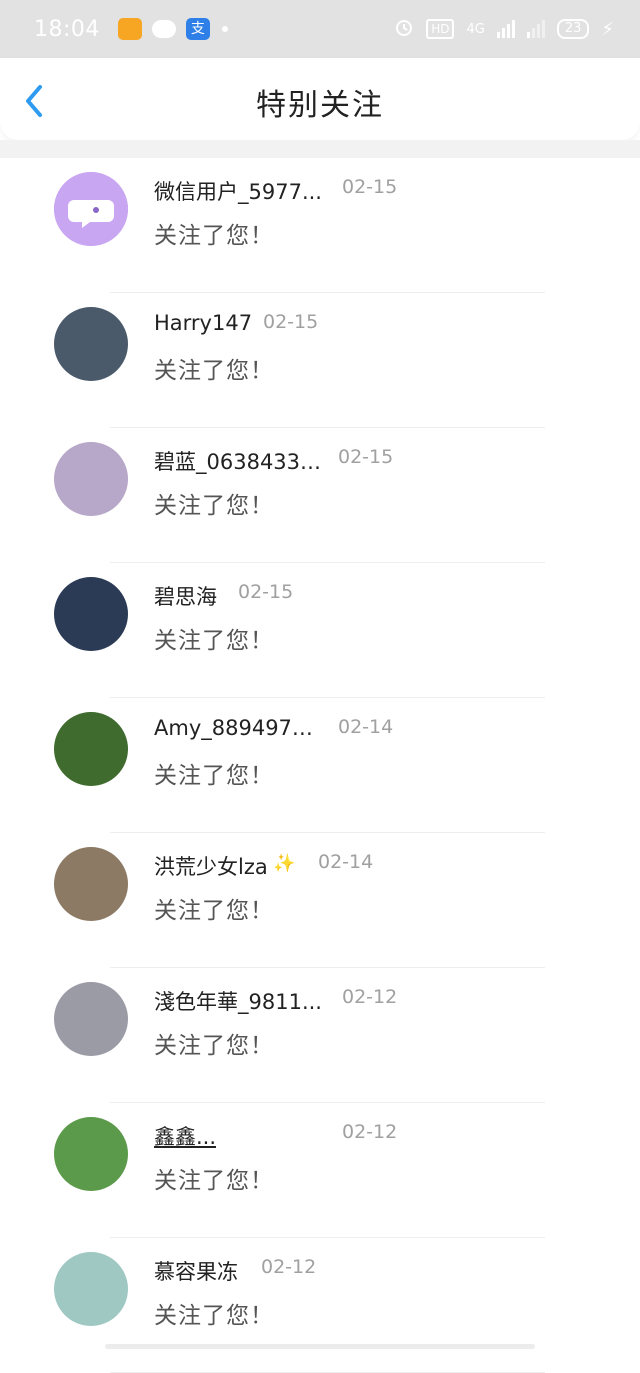 The height and width of the screenshot is (1373, 640). I want to click on nav-bar: 特别关注, so click(320, 99).